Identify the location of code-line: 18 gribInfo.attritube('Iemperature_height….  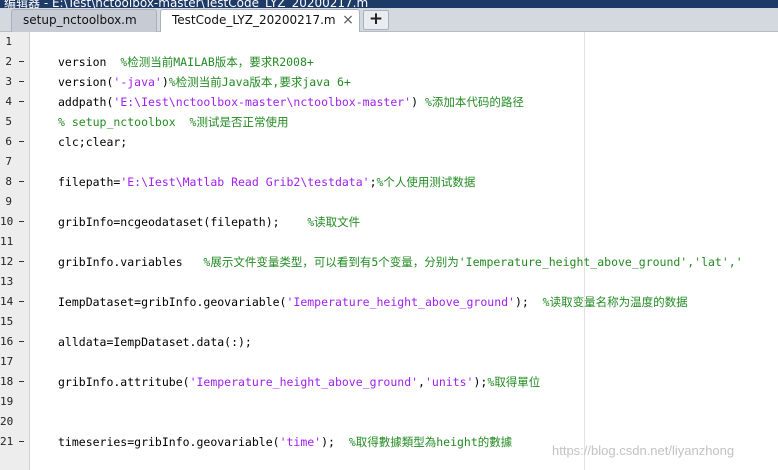
(389, 382).